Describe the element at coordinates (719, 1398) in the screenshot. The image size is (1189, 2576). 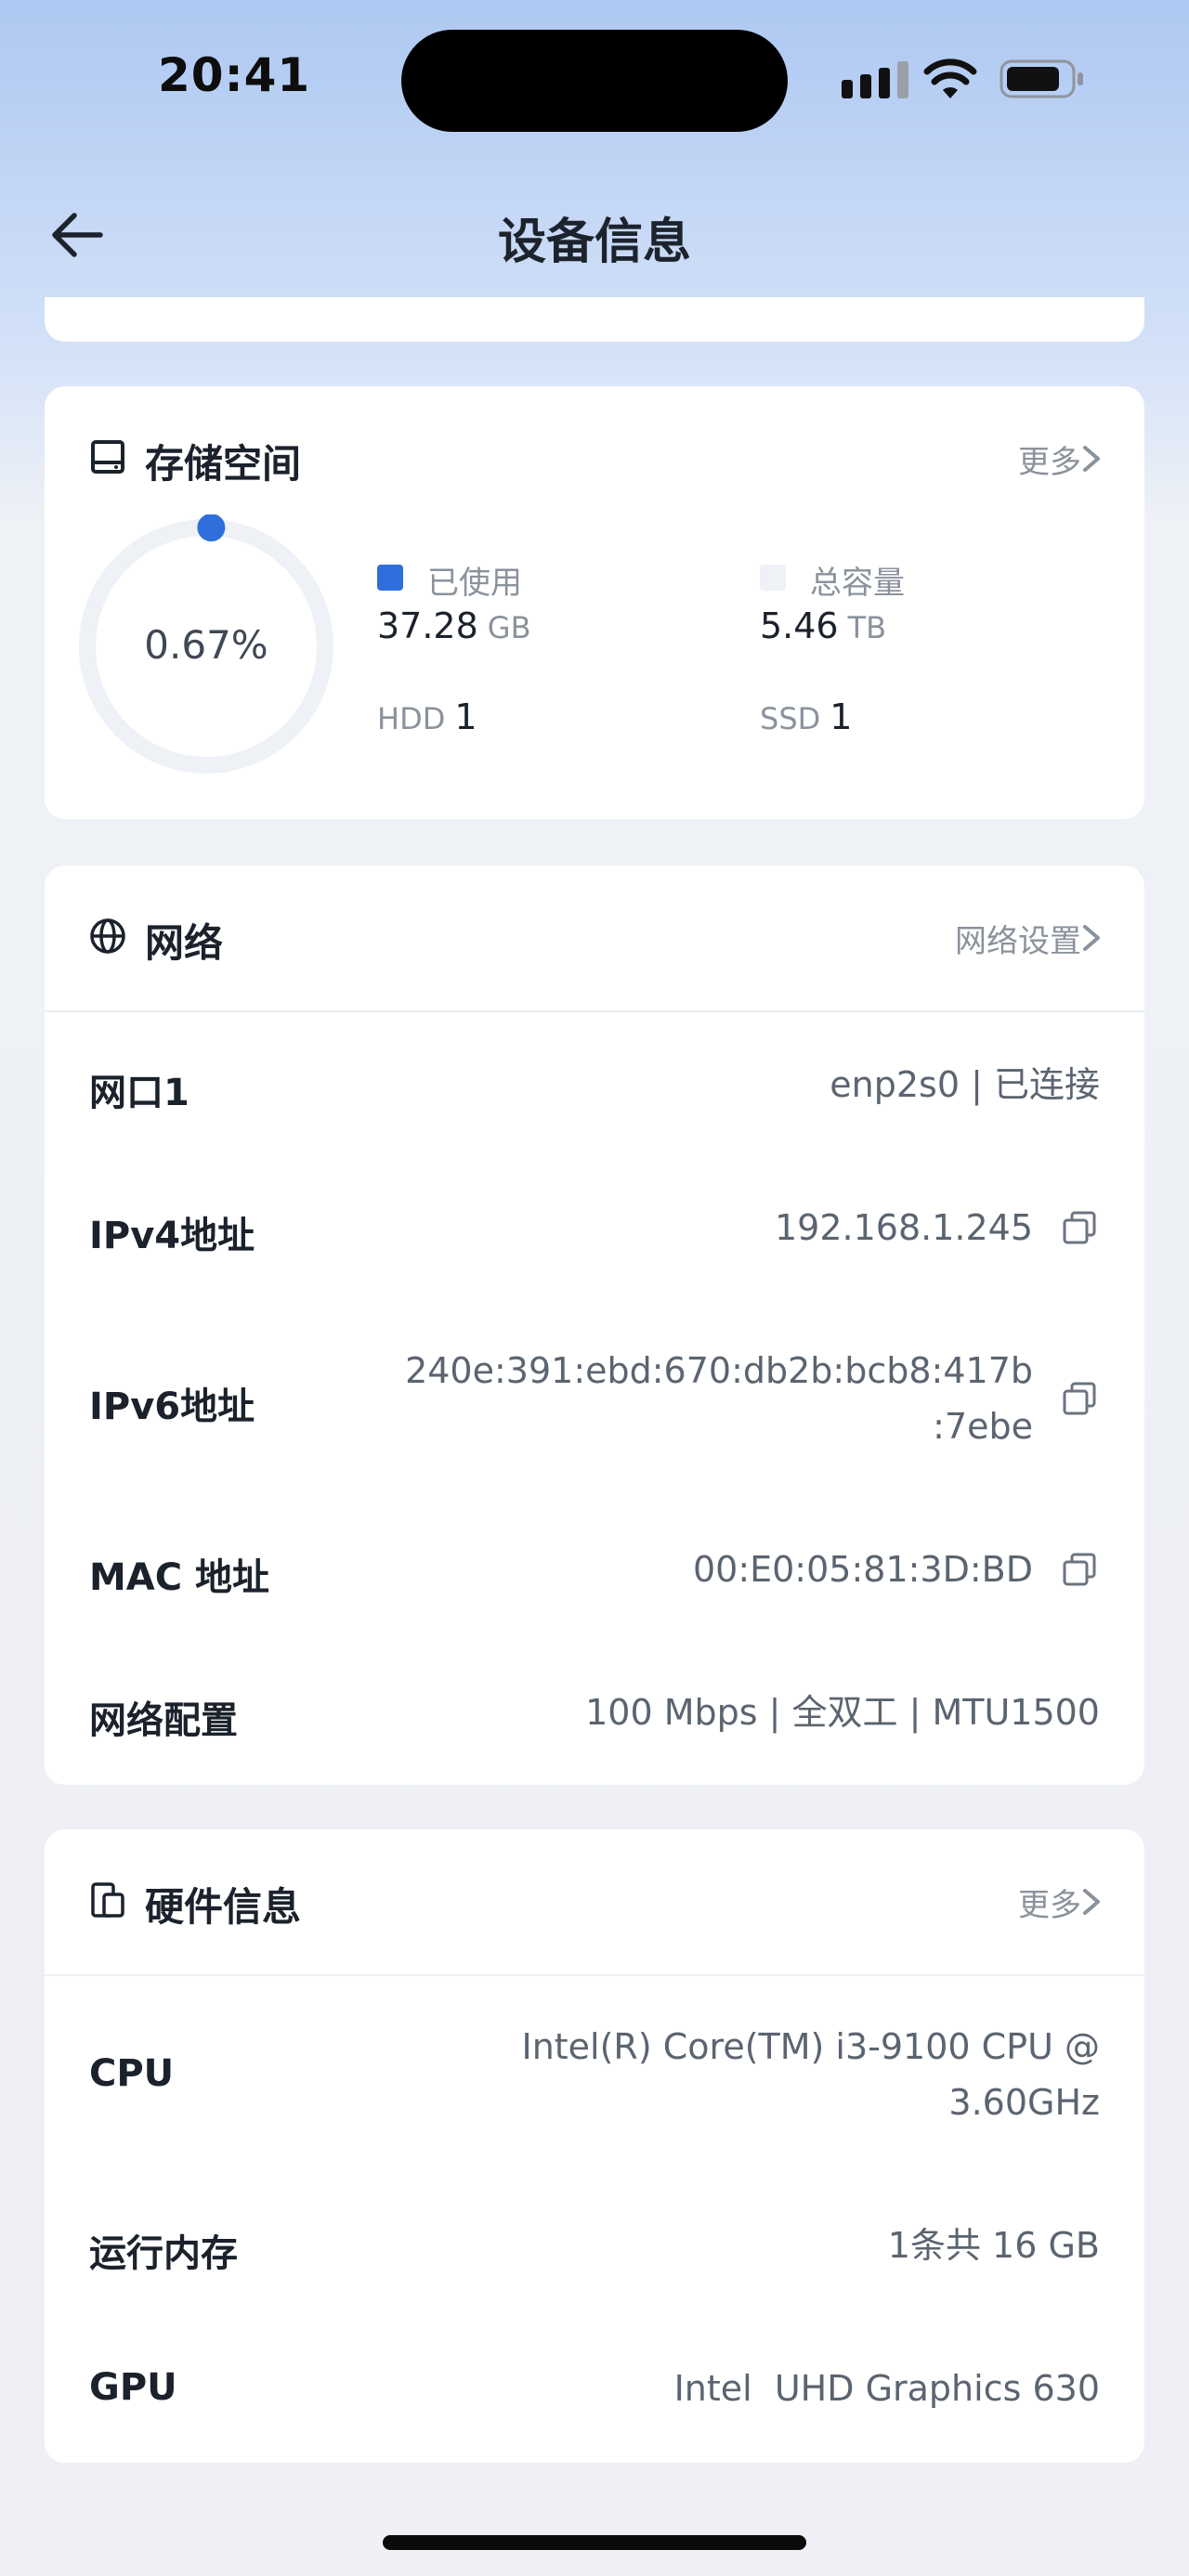
I see `ipv6-value: 240e:391:ebd:670:db2b:bcb8:417b :7ebe` at that location.